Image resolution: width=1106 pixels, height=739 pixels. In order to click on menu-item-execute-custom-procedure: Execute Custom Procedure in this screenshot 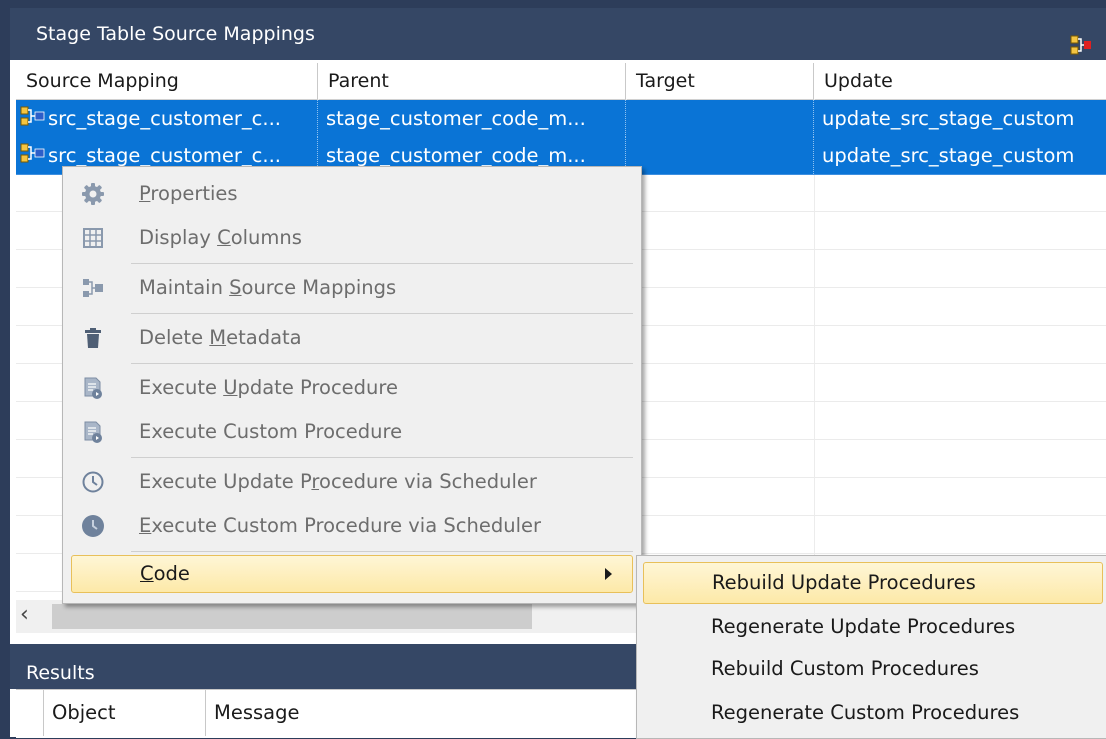, I will do `click(352, 432)`.